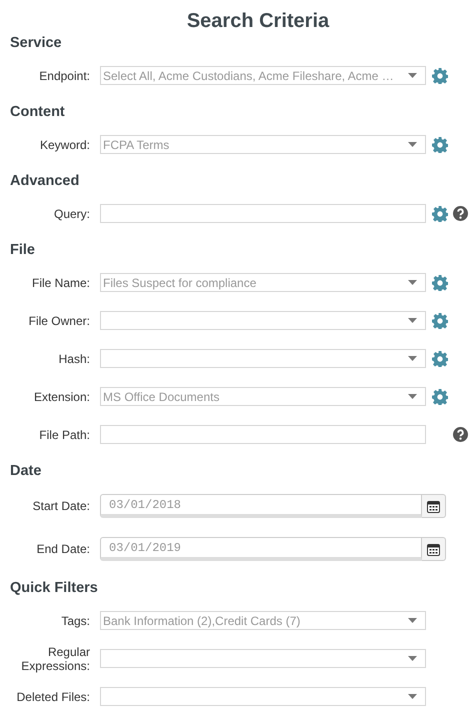 The width and height of the screenshot is (476, 725). What do you see at coordinates (74, 359) in the screenshot?
I see `field-label: Hash:` at bounding box center [74, 359].